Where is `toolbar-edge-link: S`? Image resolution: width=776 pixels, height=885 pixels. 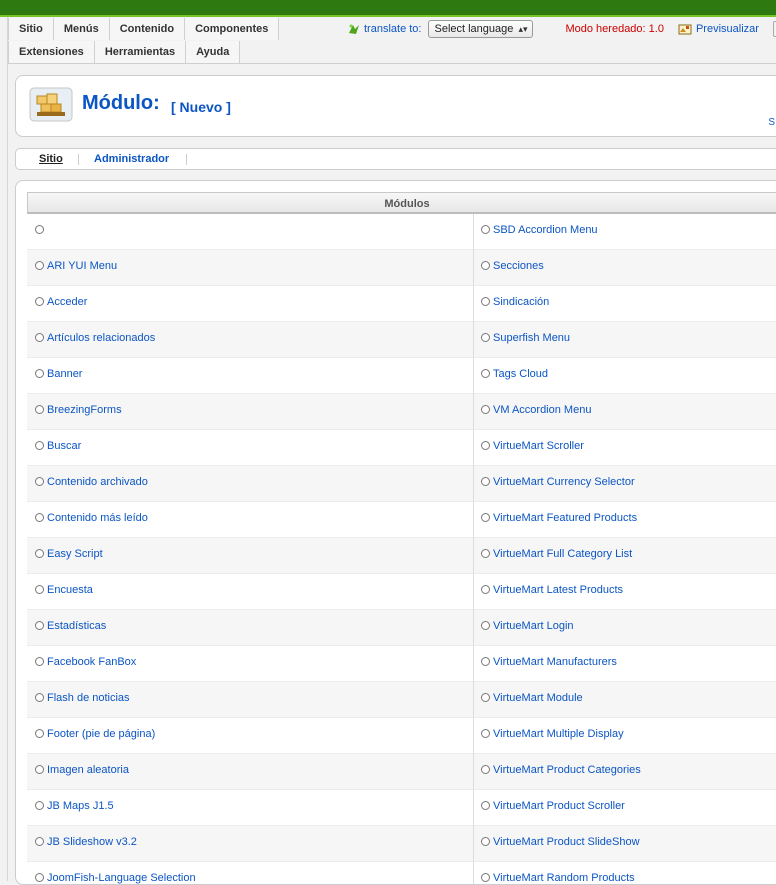 toolbar-edge-link: S is located at coordinates (771, 122).